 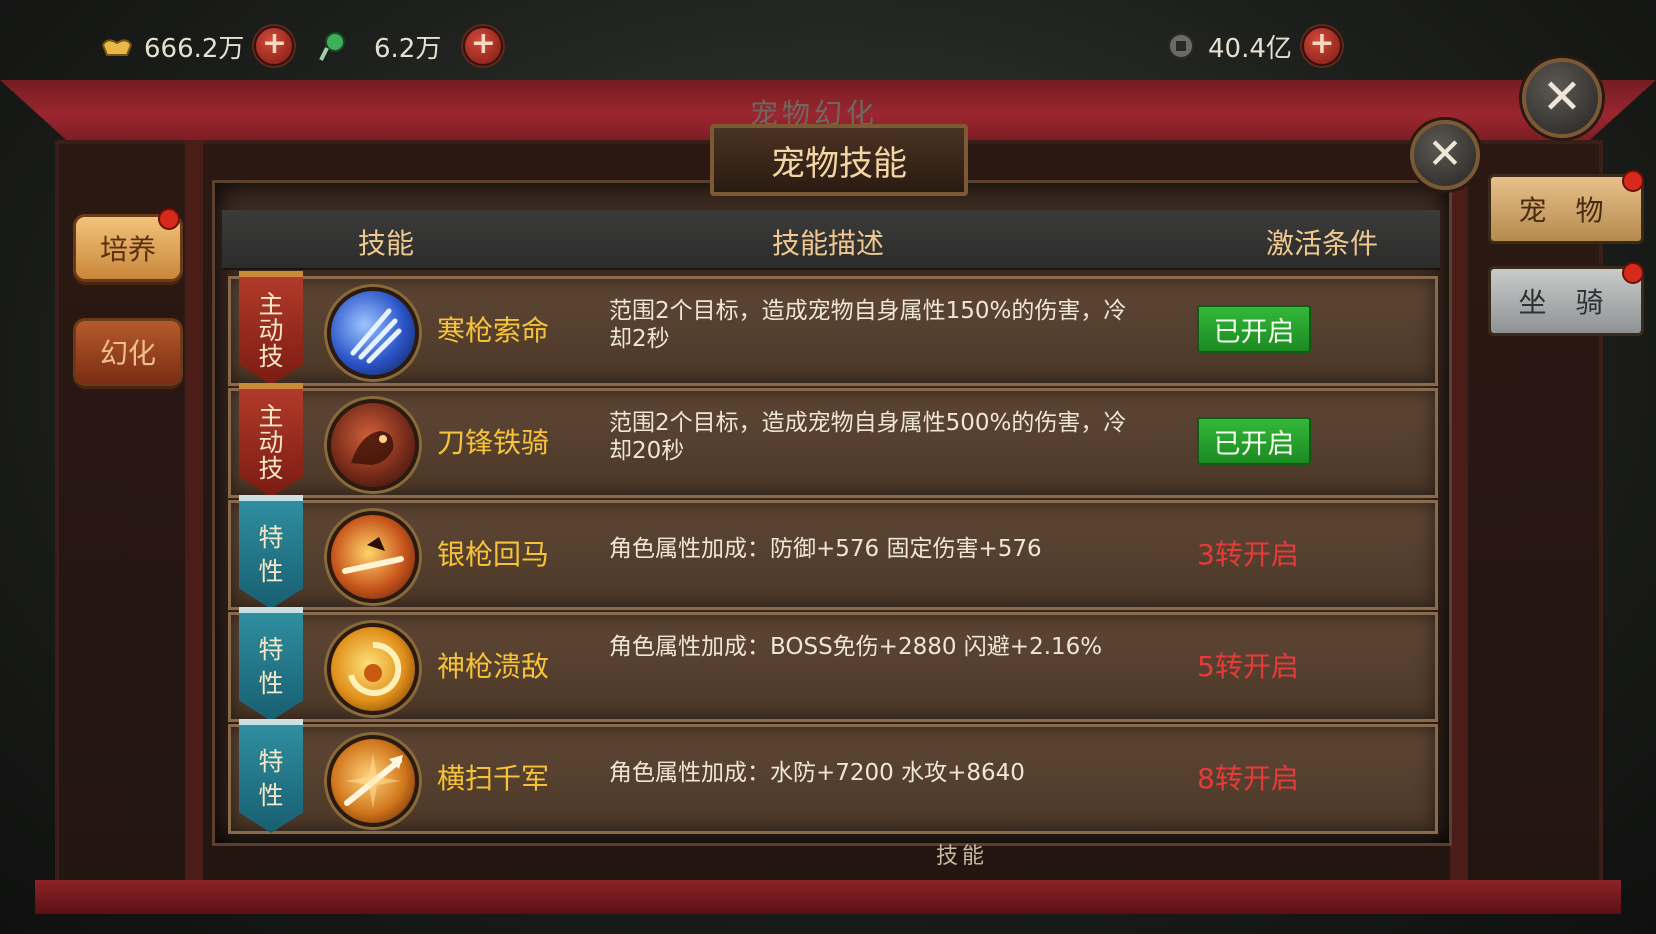 I want to click on iron-cavalry-icon, so click(x=373, y=445).